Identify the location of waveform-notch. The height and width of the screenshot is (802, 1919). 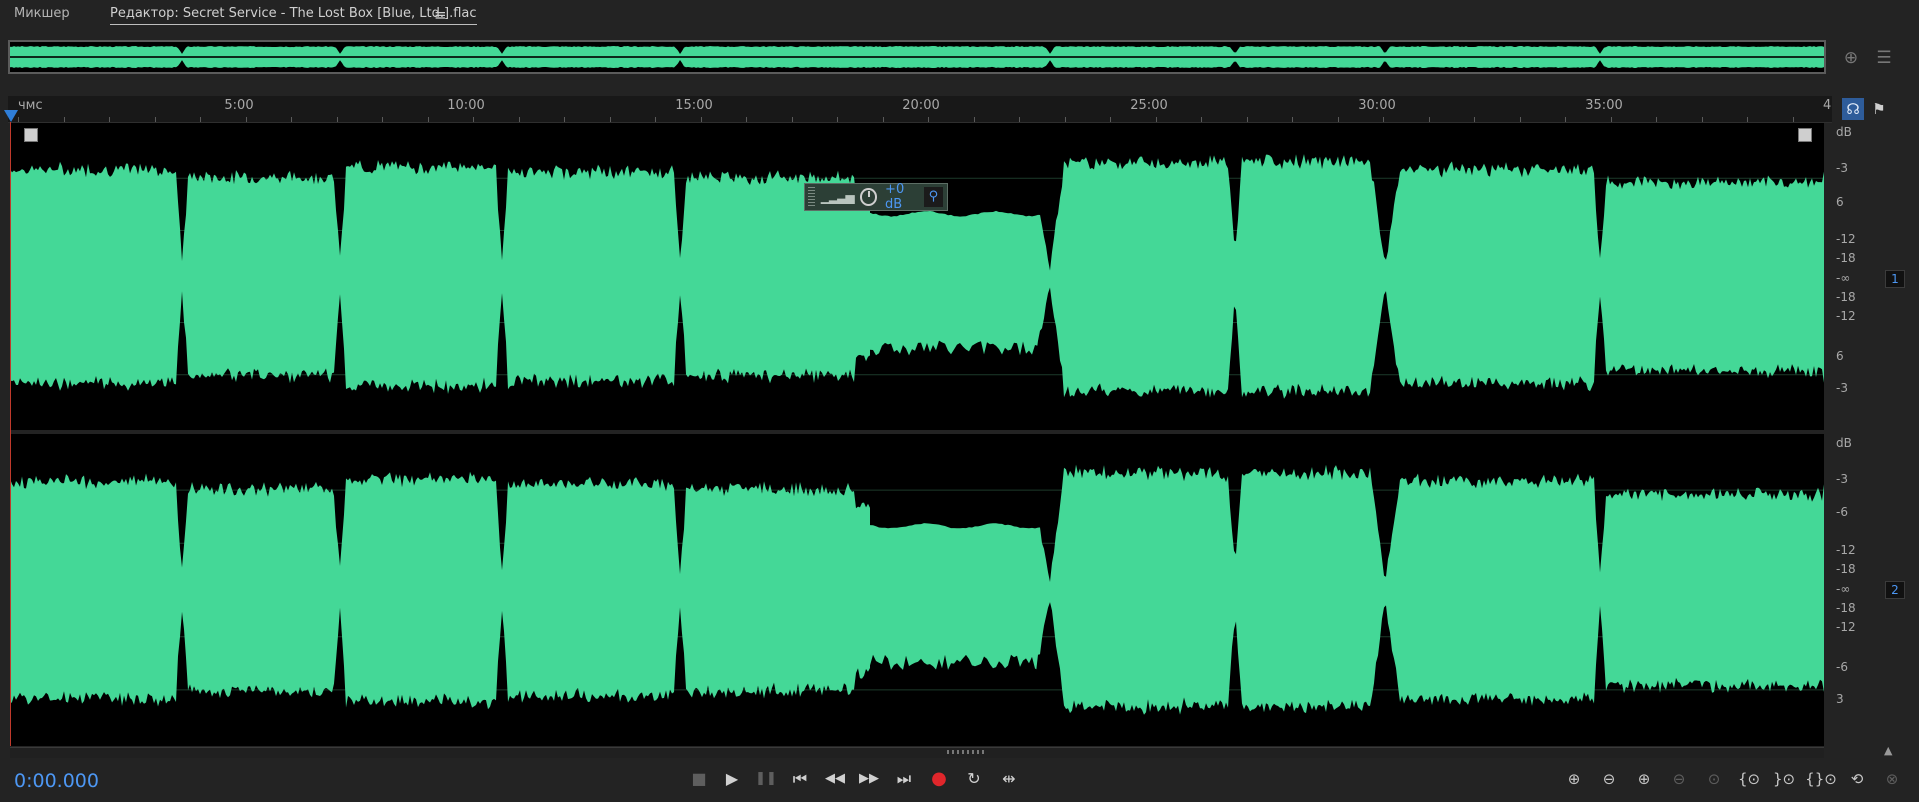
(957, 512).